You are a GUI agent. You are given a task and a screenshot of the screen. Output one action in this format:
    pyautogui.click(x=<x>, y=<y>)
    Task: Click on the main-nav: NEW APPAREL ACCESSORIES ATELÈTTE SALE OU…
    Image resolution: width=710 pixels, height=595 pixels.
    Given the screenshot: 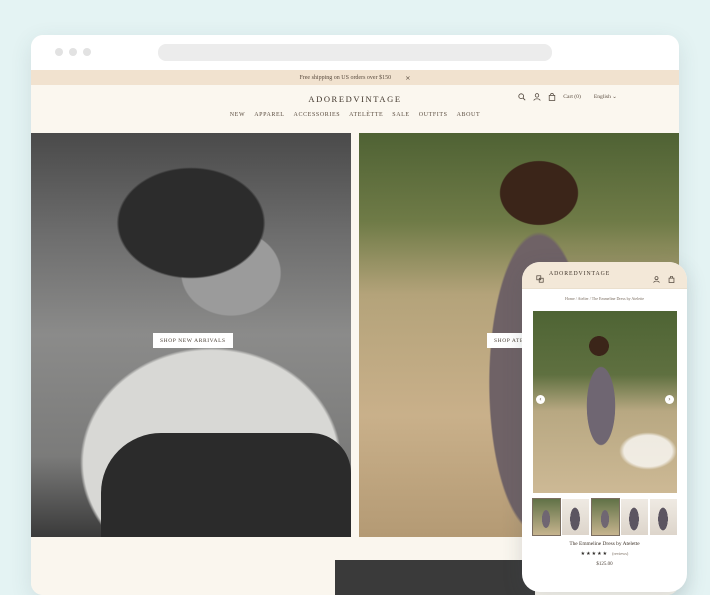 What is the action you would take?
    pyautogui.click(x=355, y=115)
    